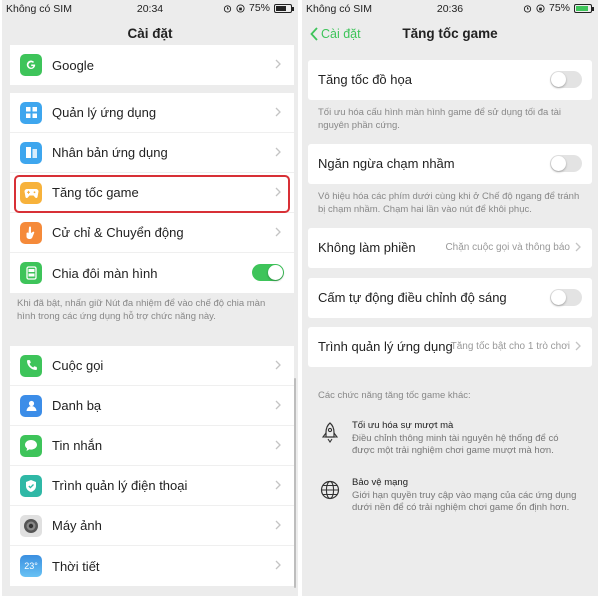  I want to click on graphics-boost-toggle, so click(566, 79).